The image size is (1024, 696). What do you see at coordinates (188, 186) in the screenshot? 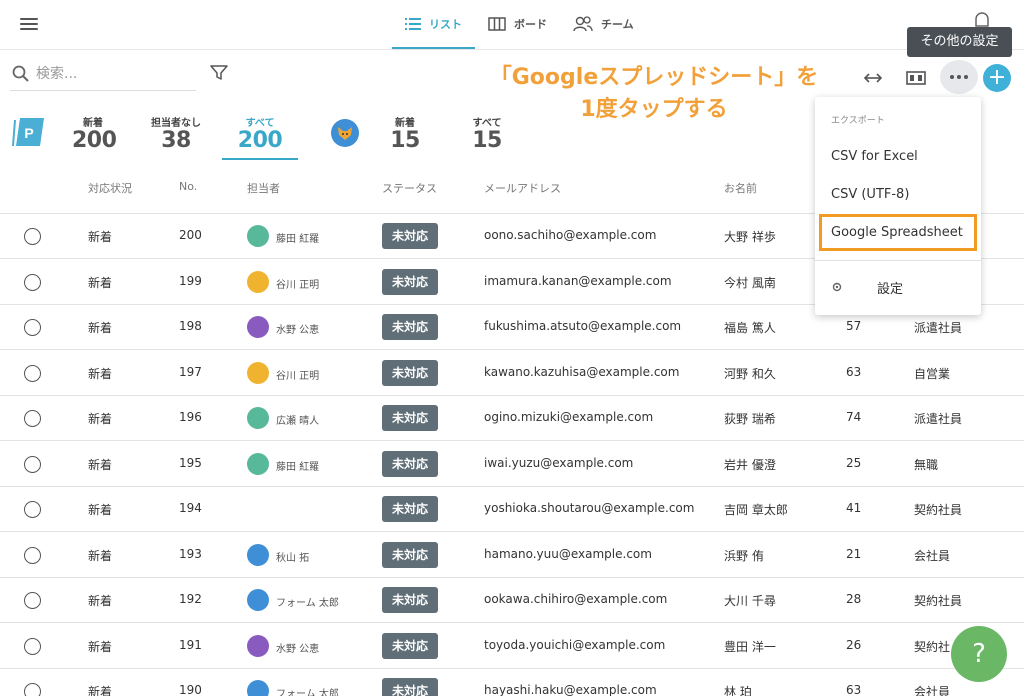
I see `column-header-no: No.` at bounding box center [188, 186].